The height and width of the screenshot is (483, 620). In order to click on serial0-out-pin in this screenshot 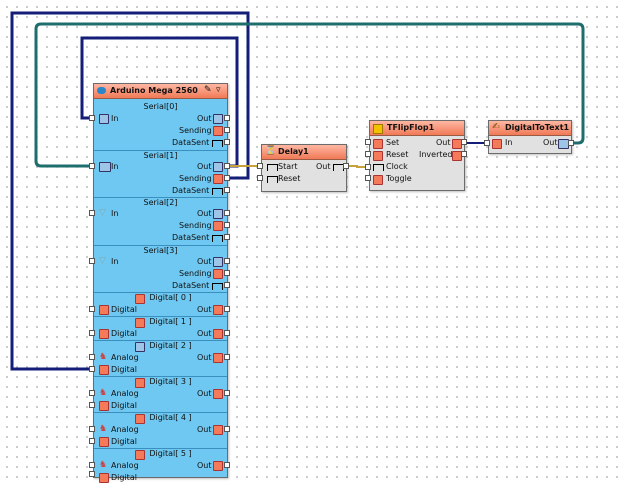, I will do `click(227, 118)`.